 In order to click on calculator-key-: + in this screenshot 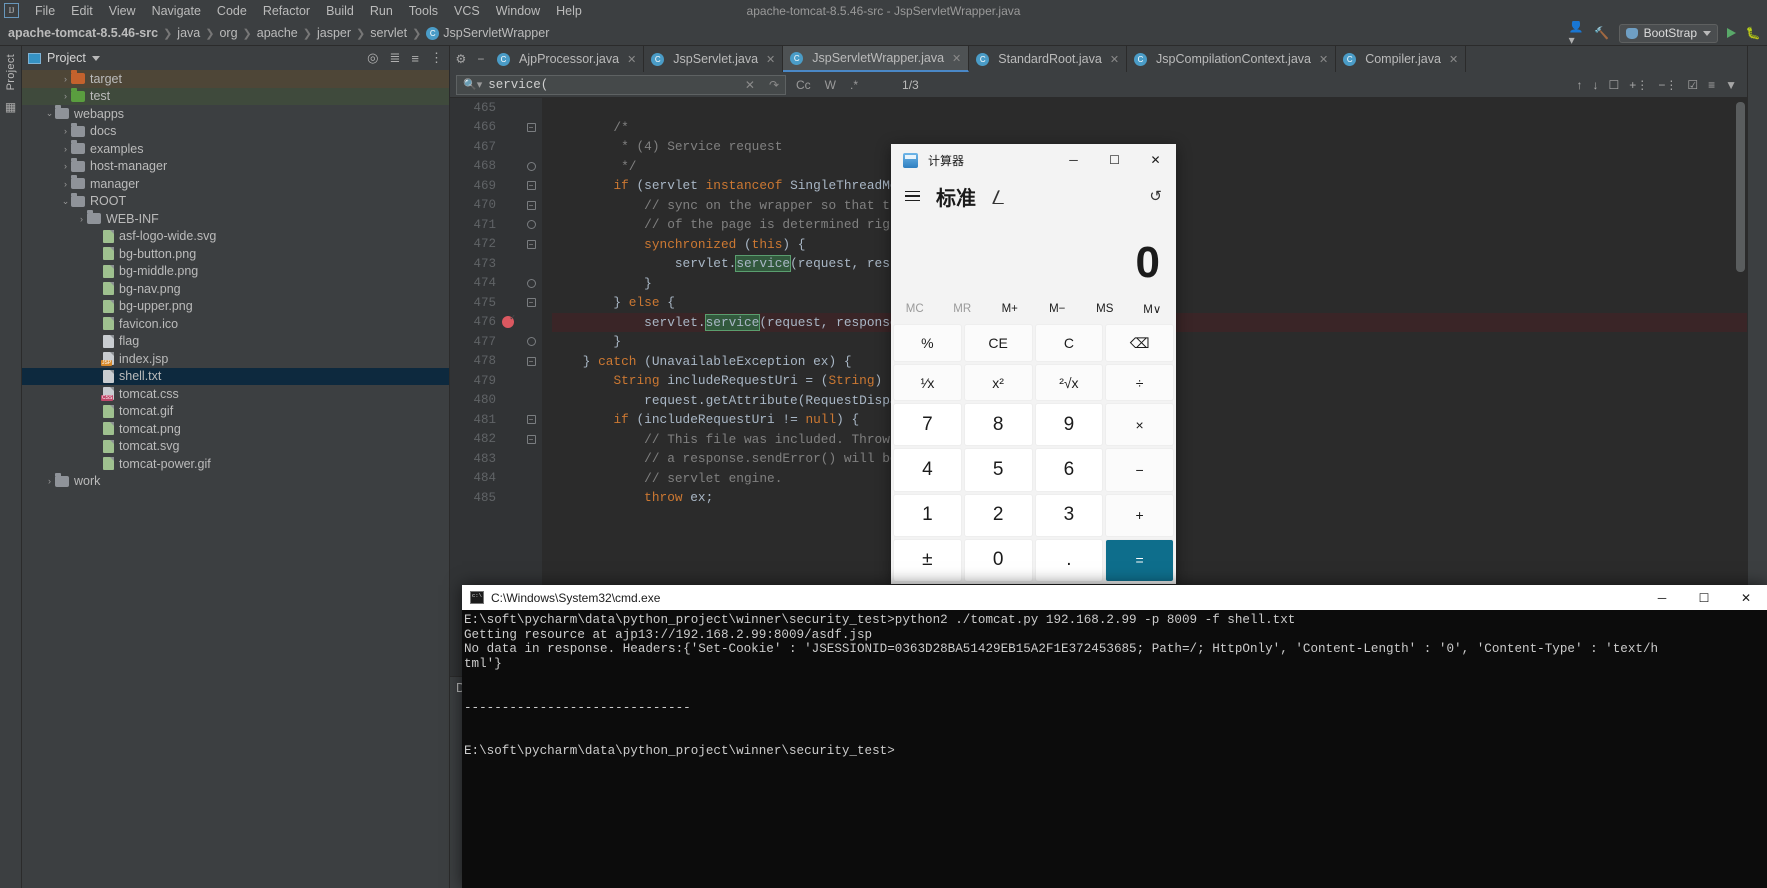, I will do `click(1139, 515)`.